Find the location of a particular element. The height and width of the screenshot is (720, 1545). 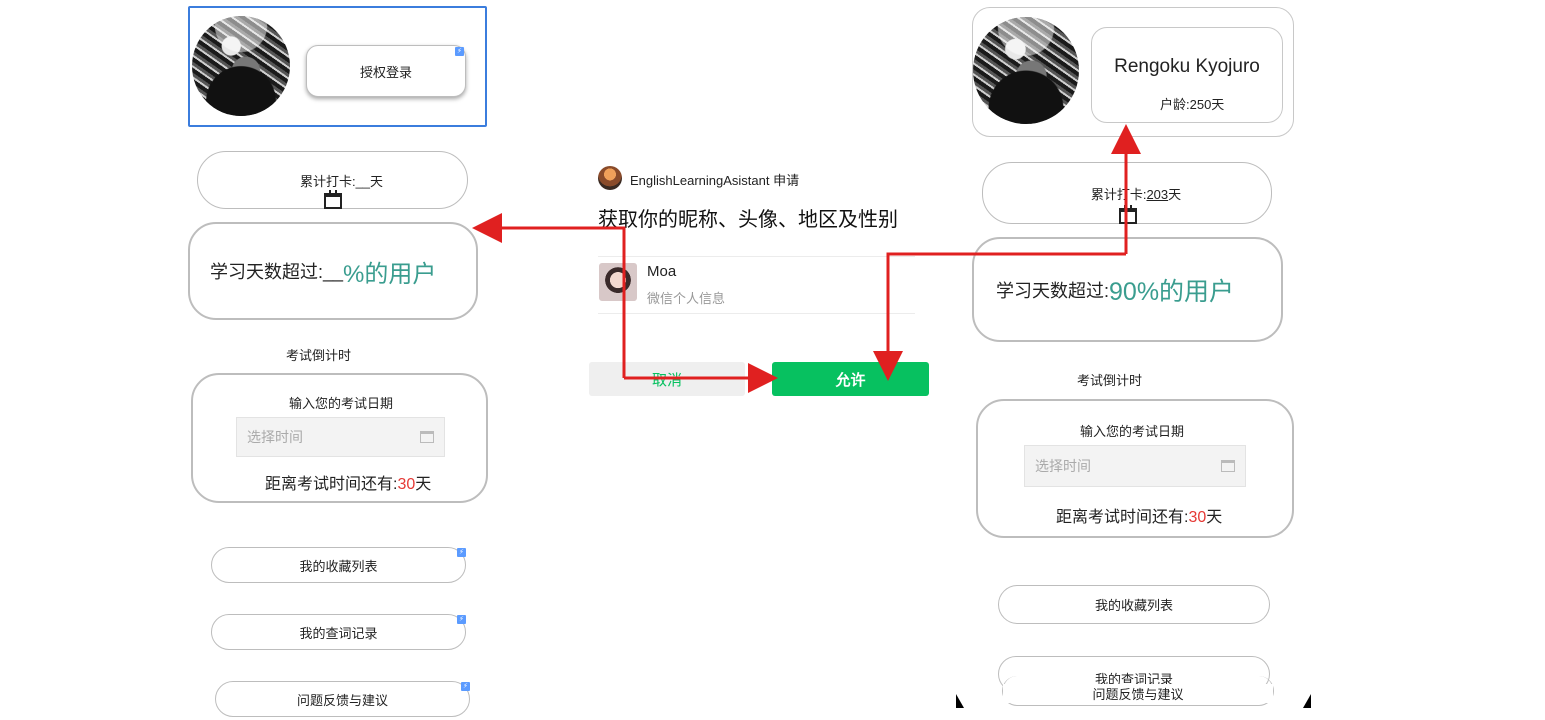

right-menu-favorites: 我的收藏列表 is located at coordinates (1134, 604).